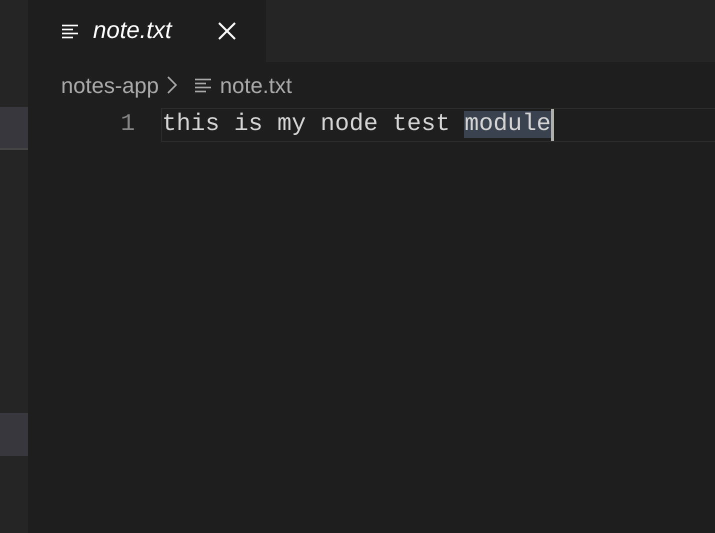 This screenshot has height=533, width=715. I want to click on chevron-right-icon, so click(171, 85).